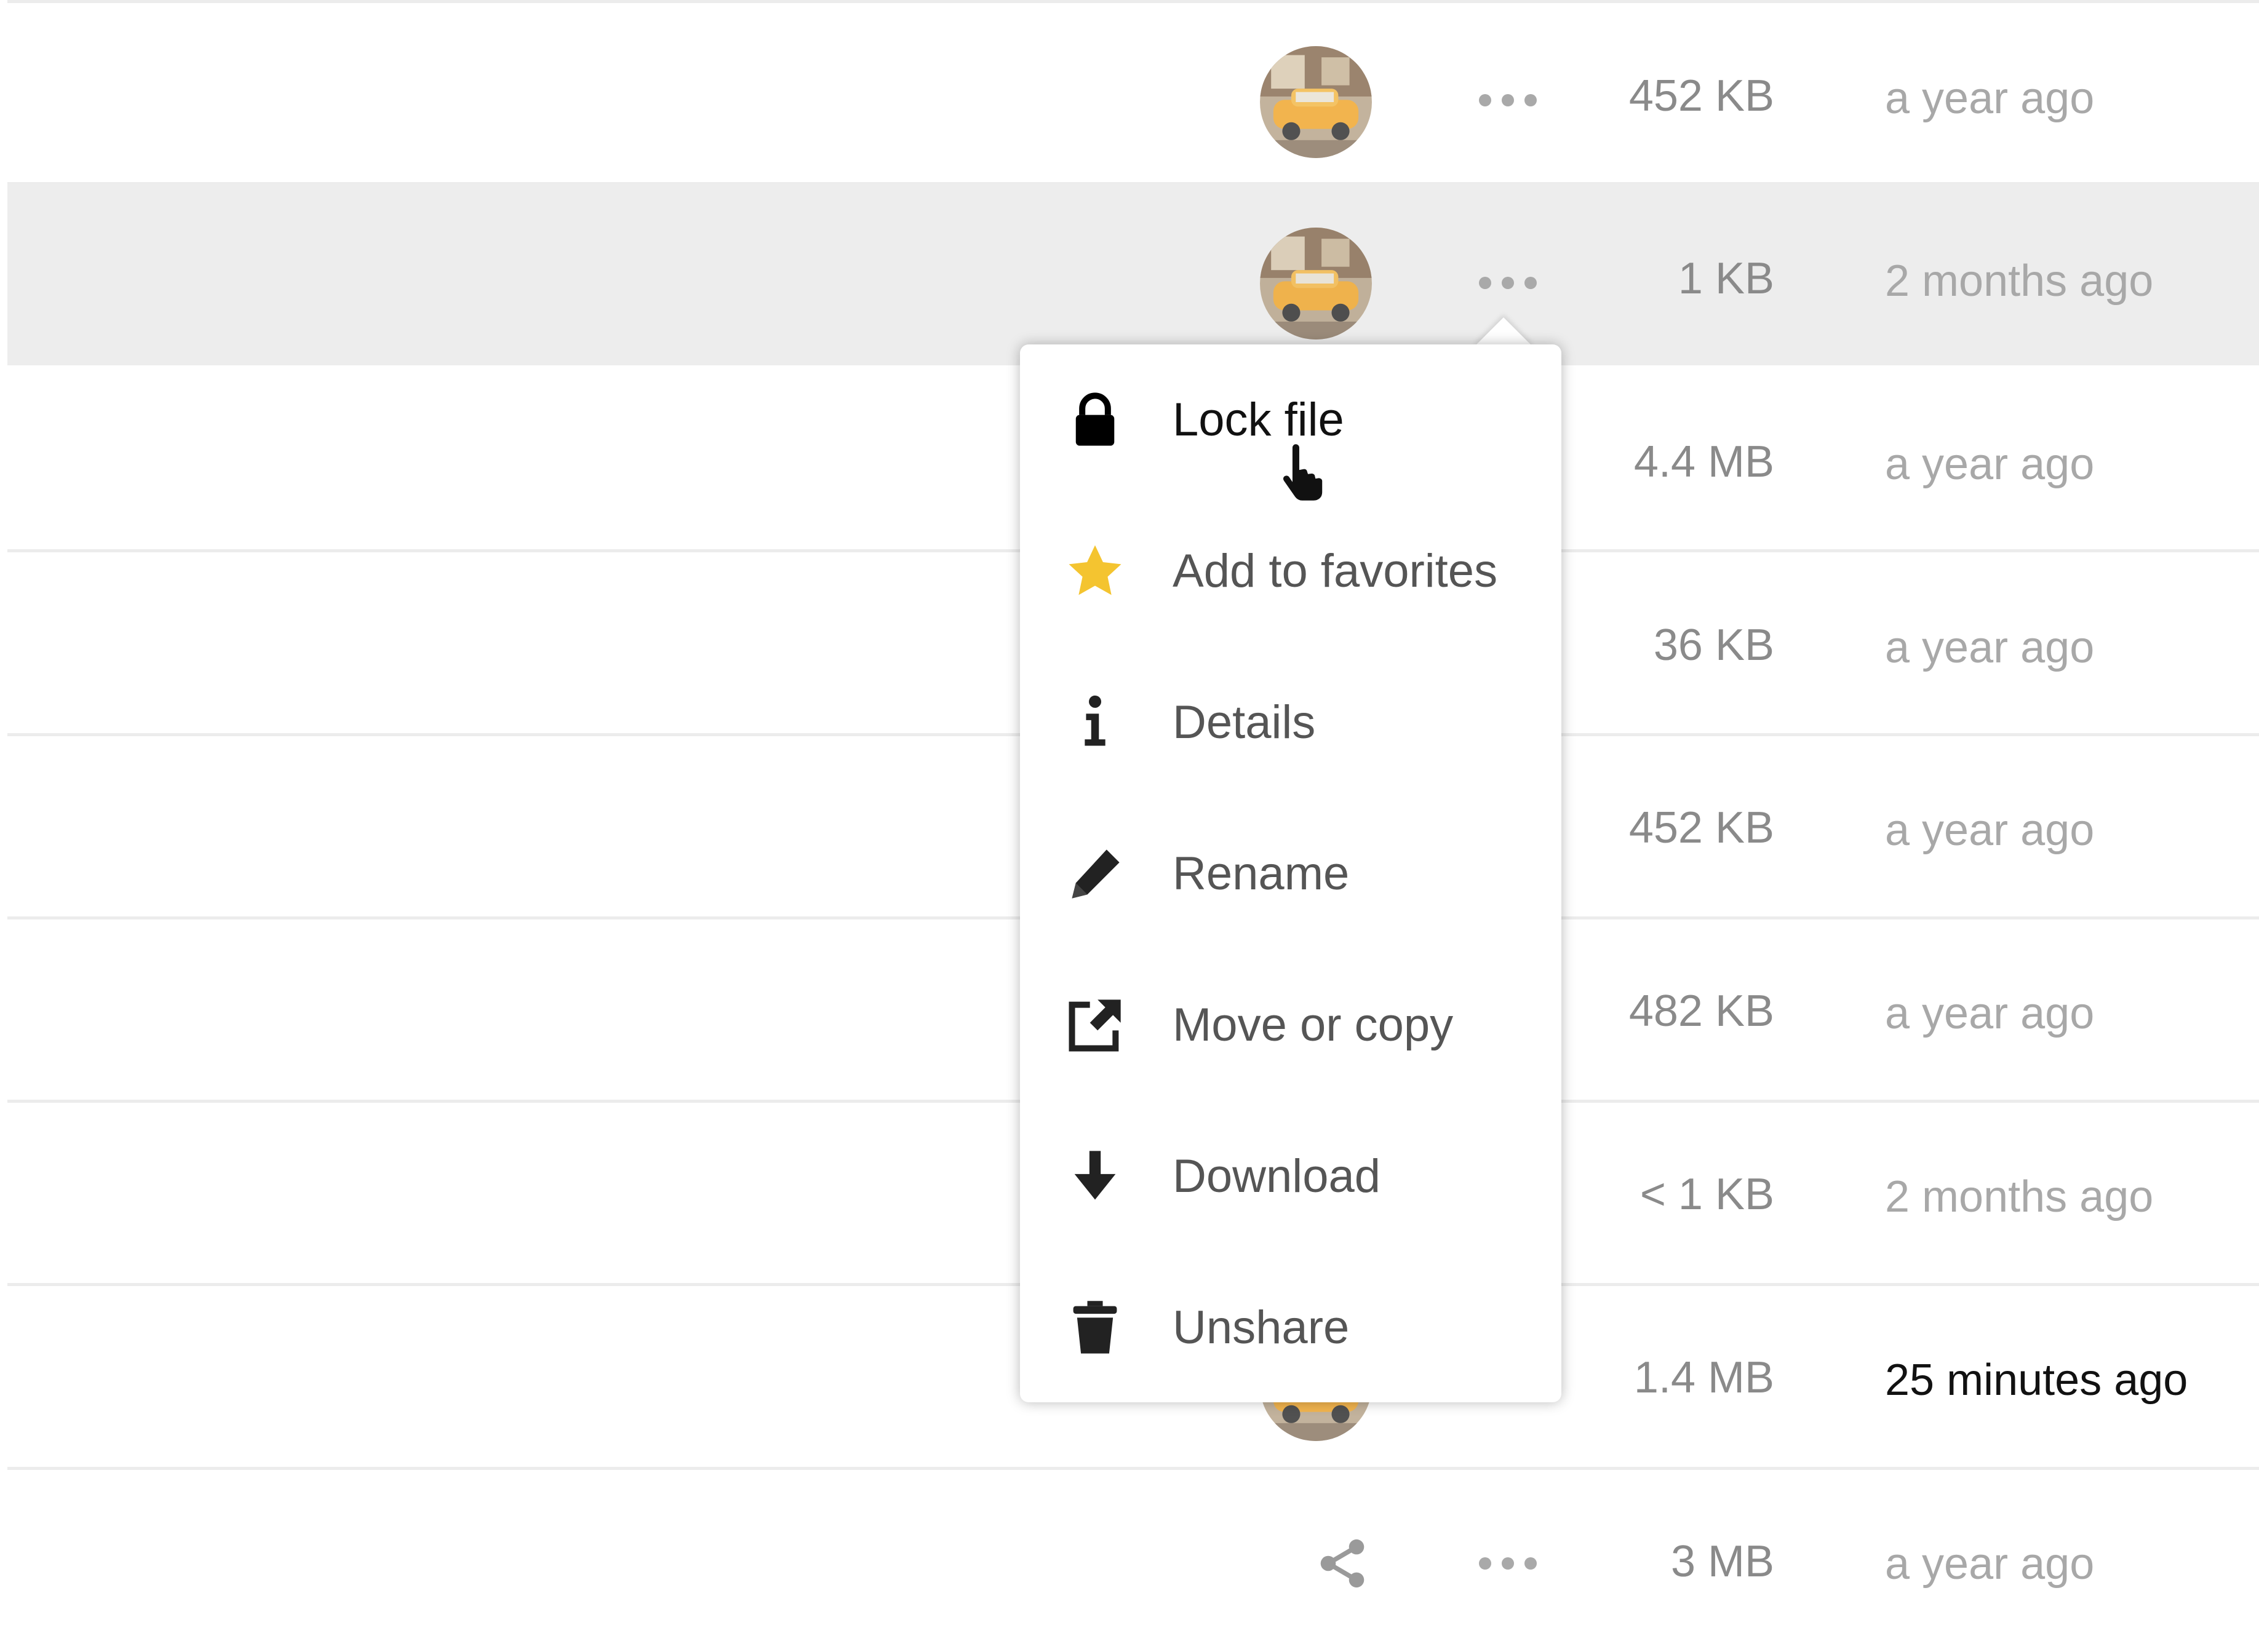 Image resolution: width=2259 pixels, height=1652 pixels. Describe the element at coordinates (1095, 874) in the screenshot. I see `pencil-icon` at that location.